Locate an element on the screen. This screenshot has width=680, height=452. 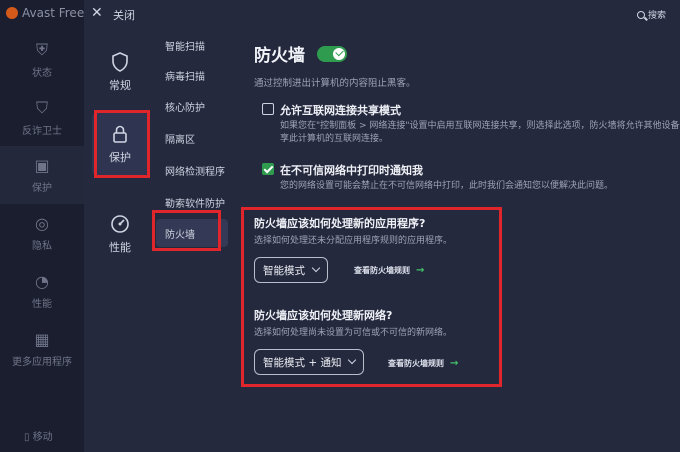
grid-icon: ▦ is located at coordinates (42, 339).